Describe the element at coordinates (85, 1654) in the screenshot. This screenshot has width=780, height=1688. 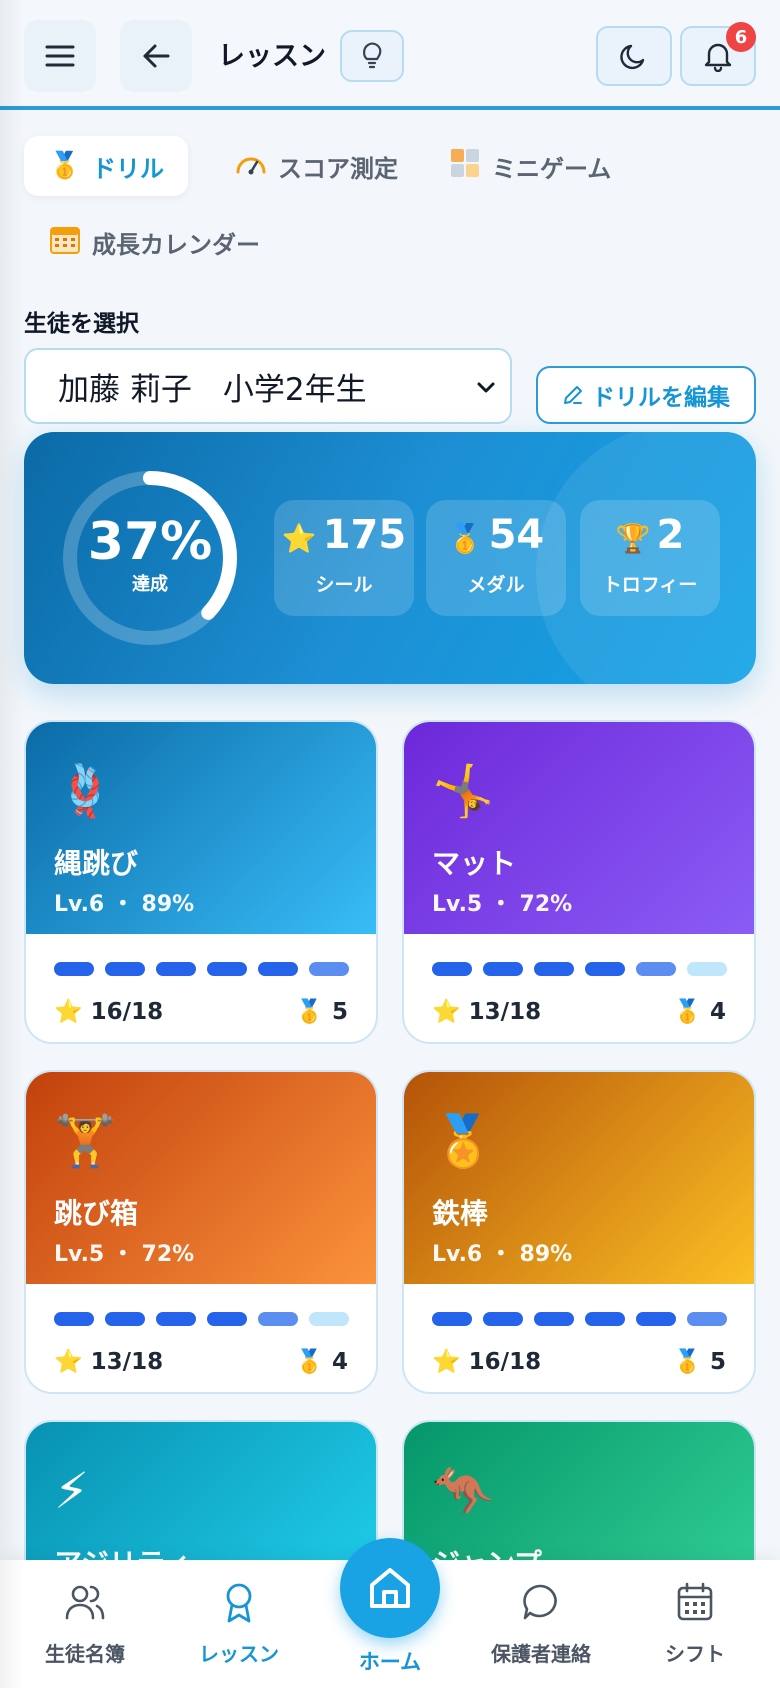
I see `nav-label: 生徒名簿` at that location.